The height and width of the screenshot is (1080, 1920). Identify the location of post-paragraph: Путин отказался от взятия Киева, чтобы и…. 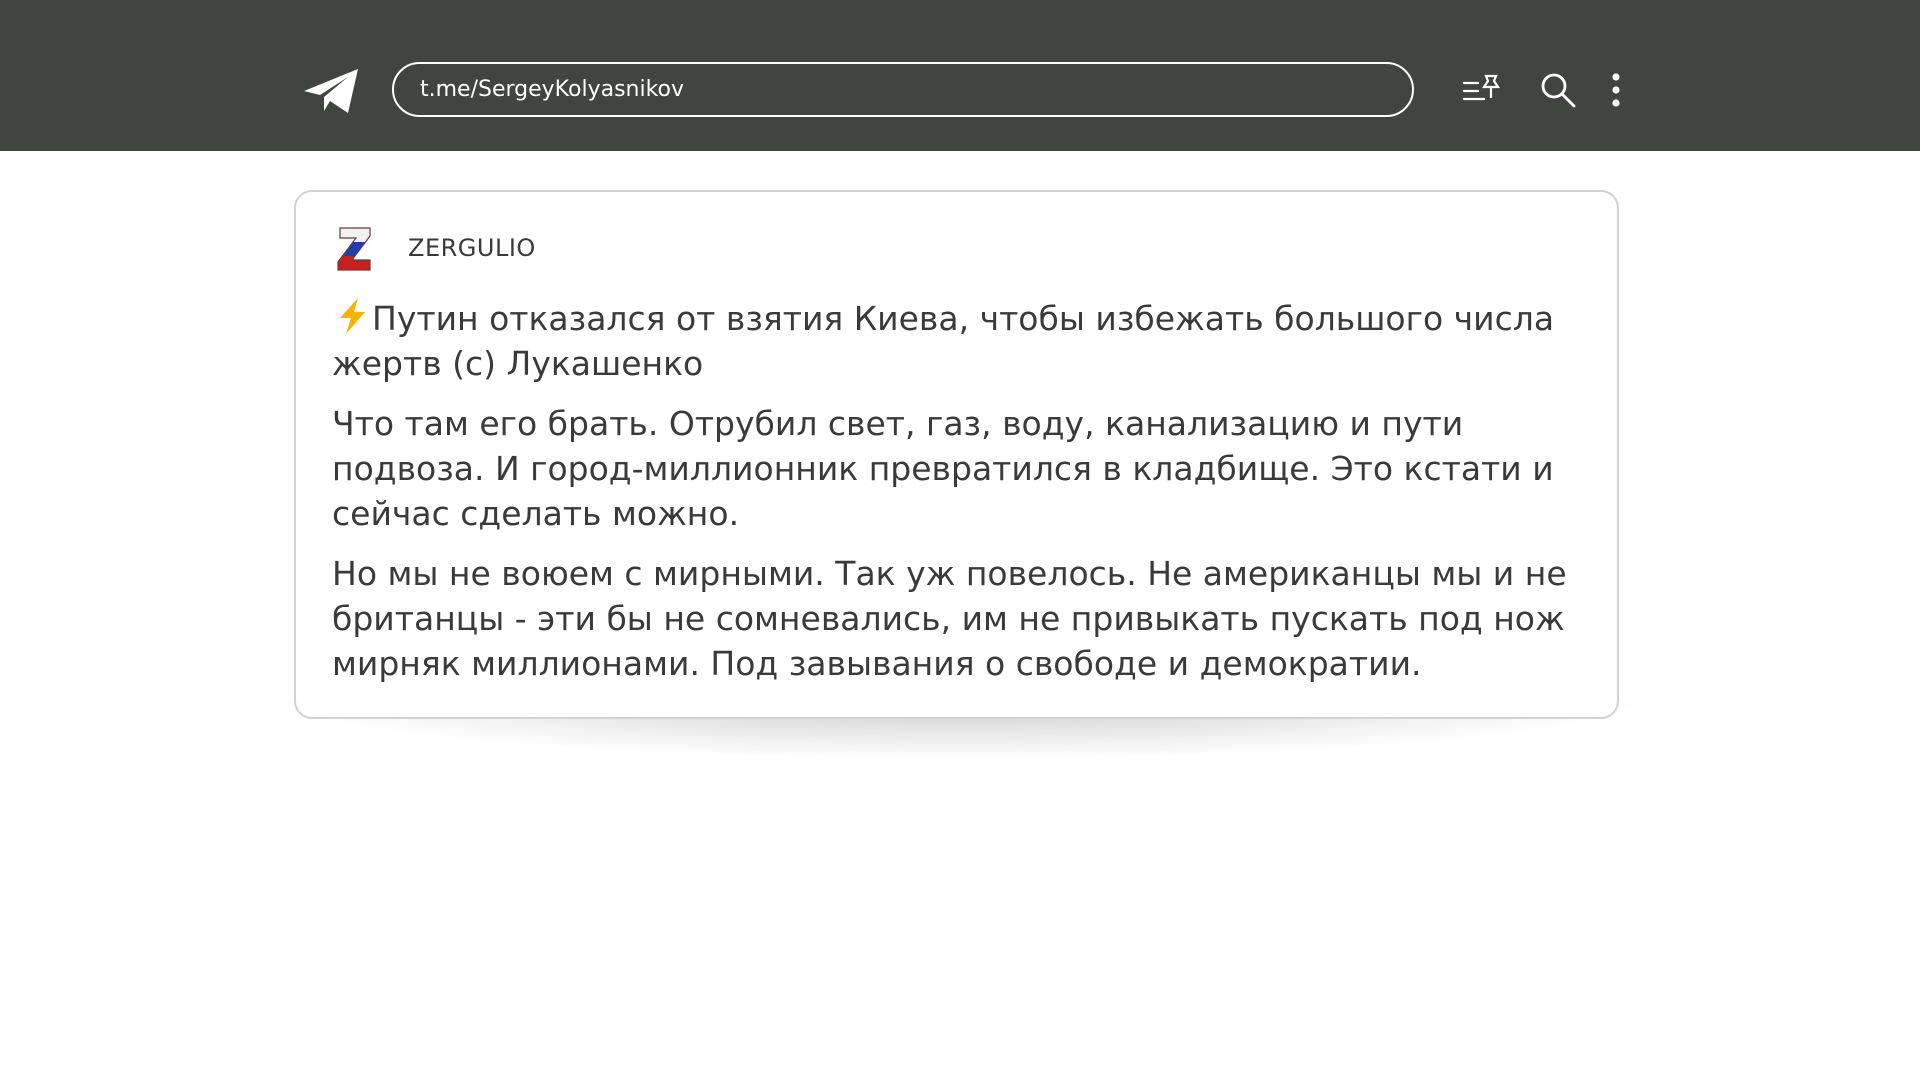
(964, 341).